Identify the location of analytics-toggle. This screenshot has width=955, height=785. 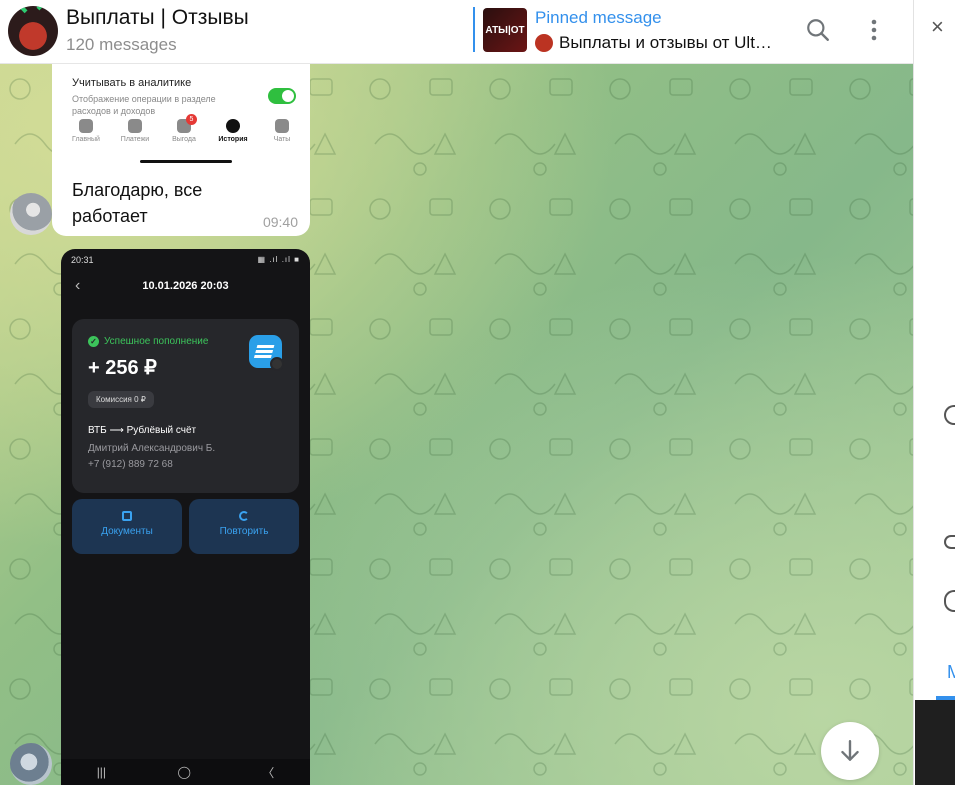
(282, 96).